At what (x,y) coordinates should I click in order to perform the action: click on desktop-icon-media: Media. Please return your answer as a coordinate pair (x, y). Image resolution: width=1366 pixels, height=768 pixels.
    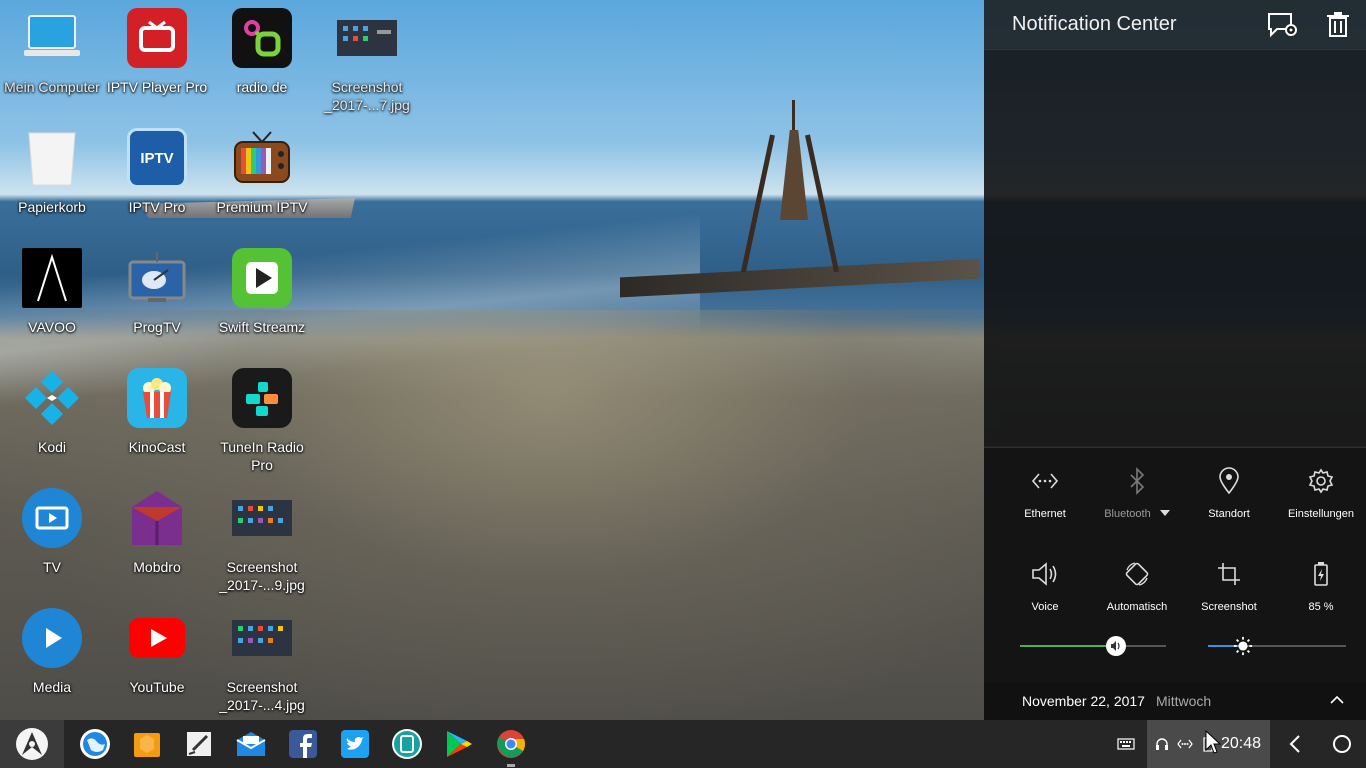
    Looking at the image, I should click on (52, 652).